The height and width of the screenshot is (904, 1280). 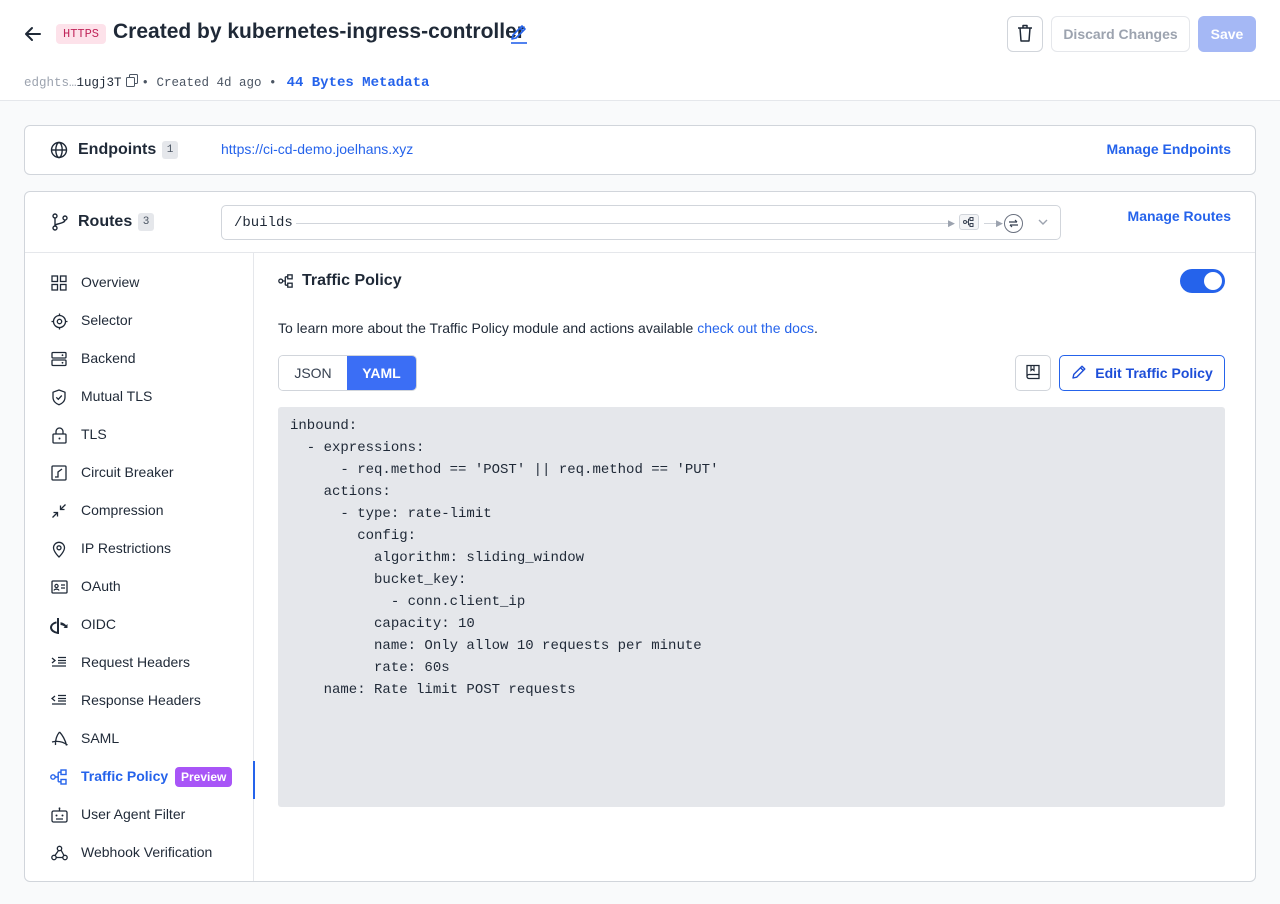 What do you see at coordinates (319, 31) in the screenshot?
I see `page-title: Created by kubernetes-ingress-controller` at bounding box center [319, 31].